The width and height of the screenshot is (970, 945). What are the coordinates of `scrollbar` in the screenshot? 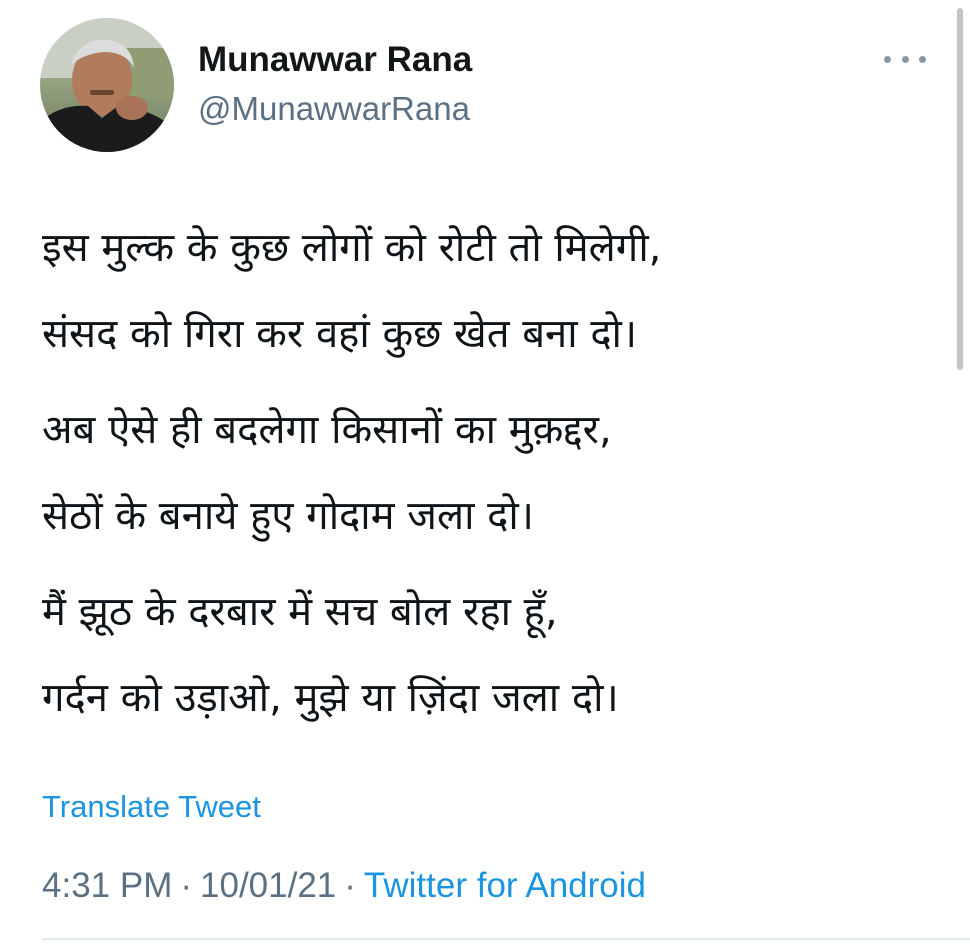 It's located at (960, 189).